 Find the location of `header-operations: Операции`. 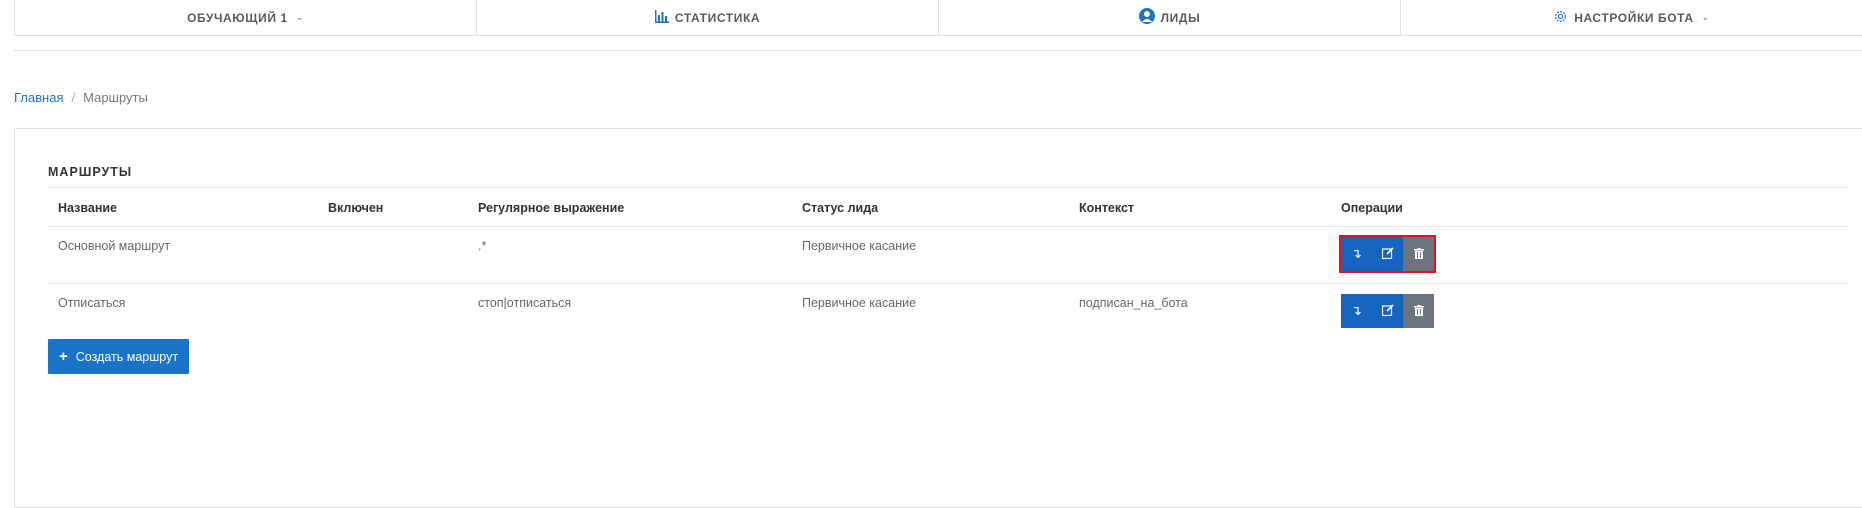

header-operations: Операции is located at coordinates (1372, 208).